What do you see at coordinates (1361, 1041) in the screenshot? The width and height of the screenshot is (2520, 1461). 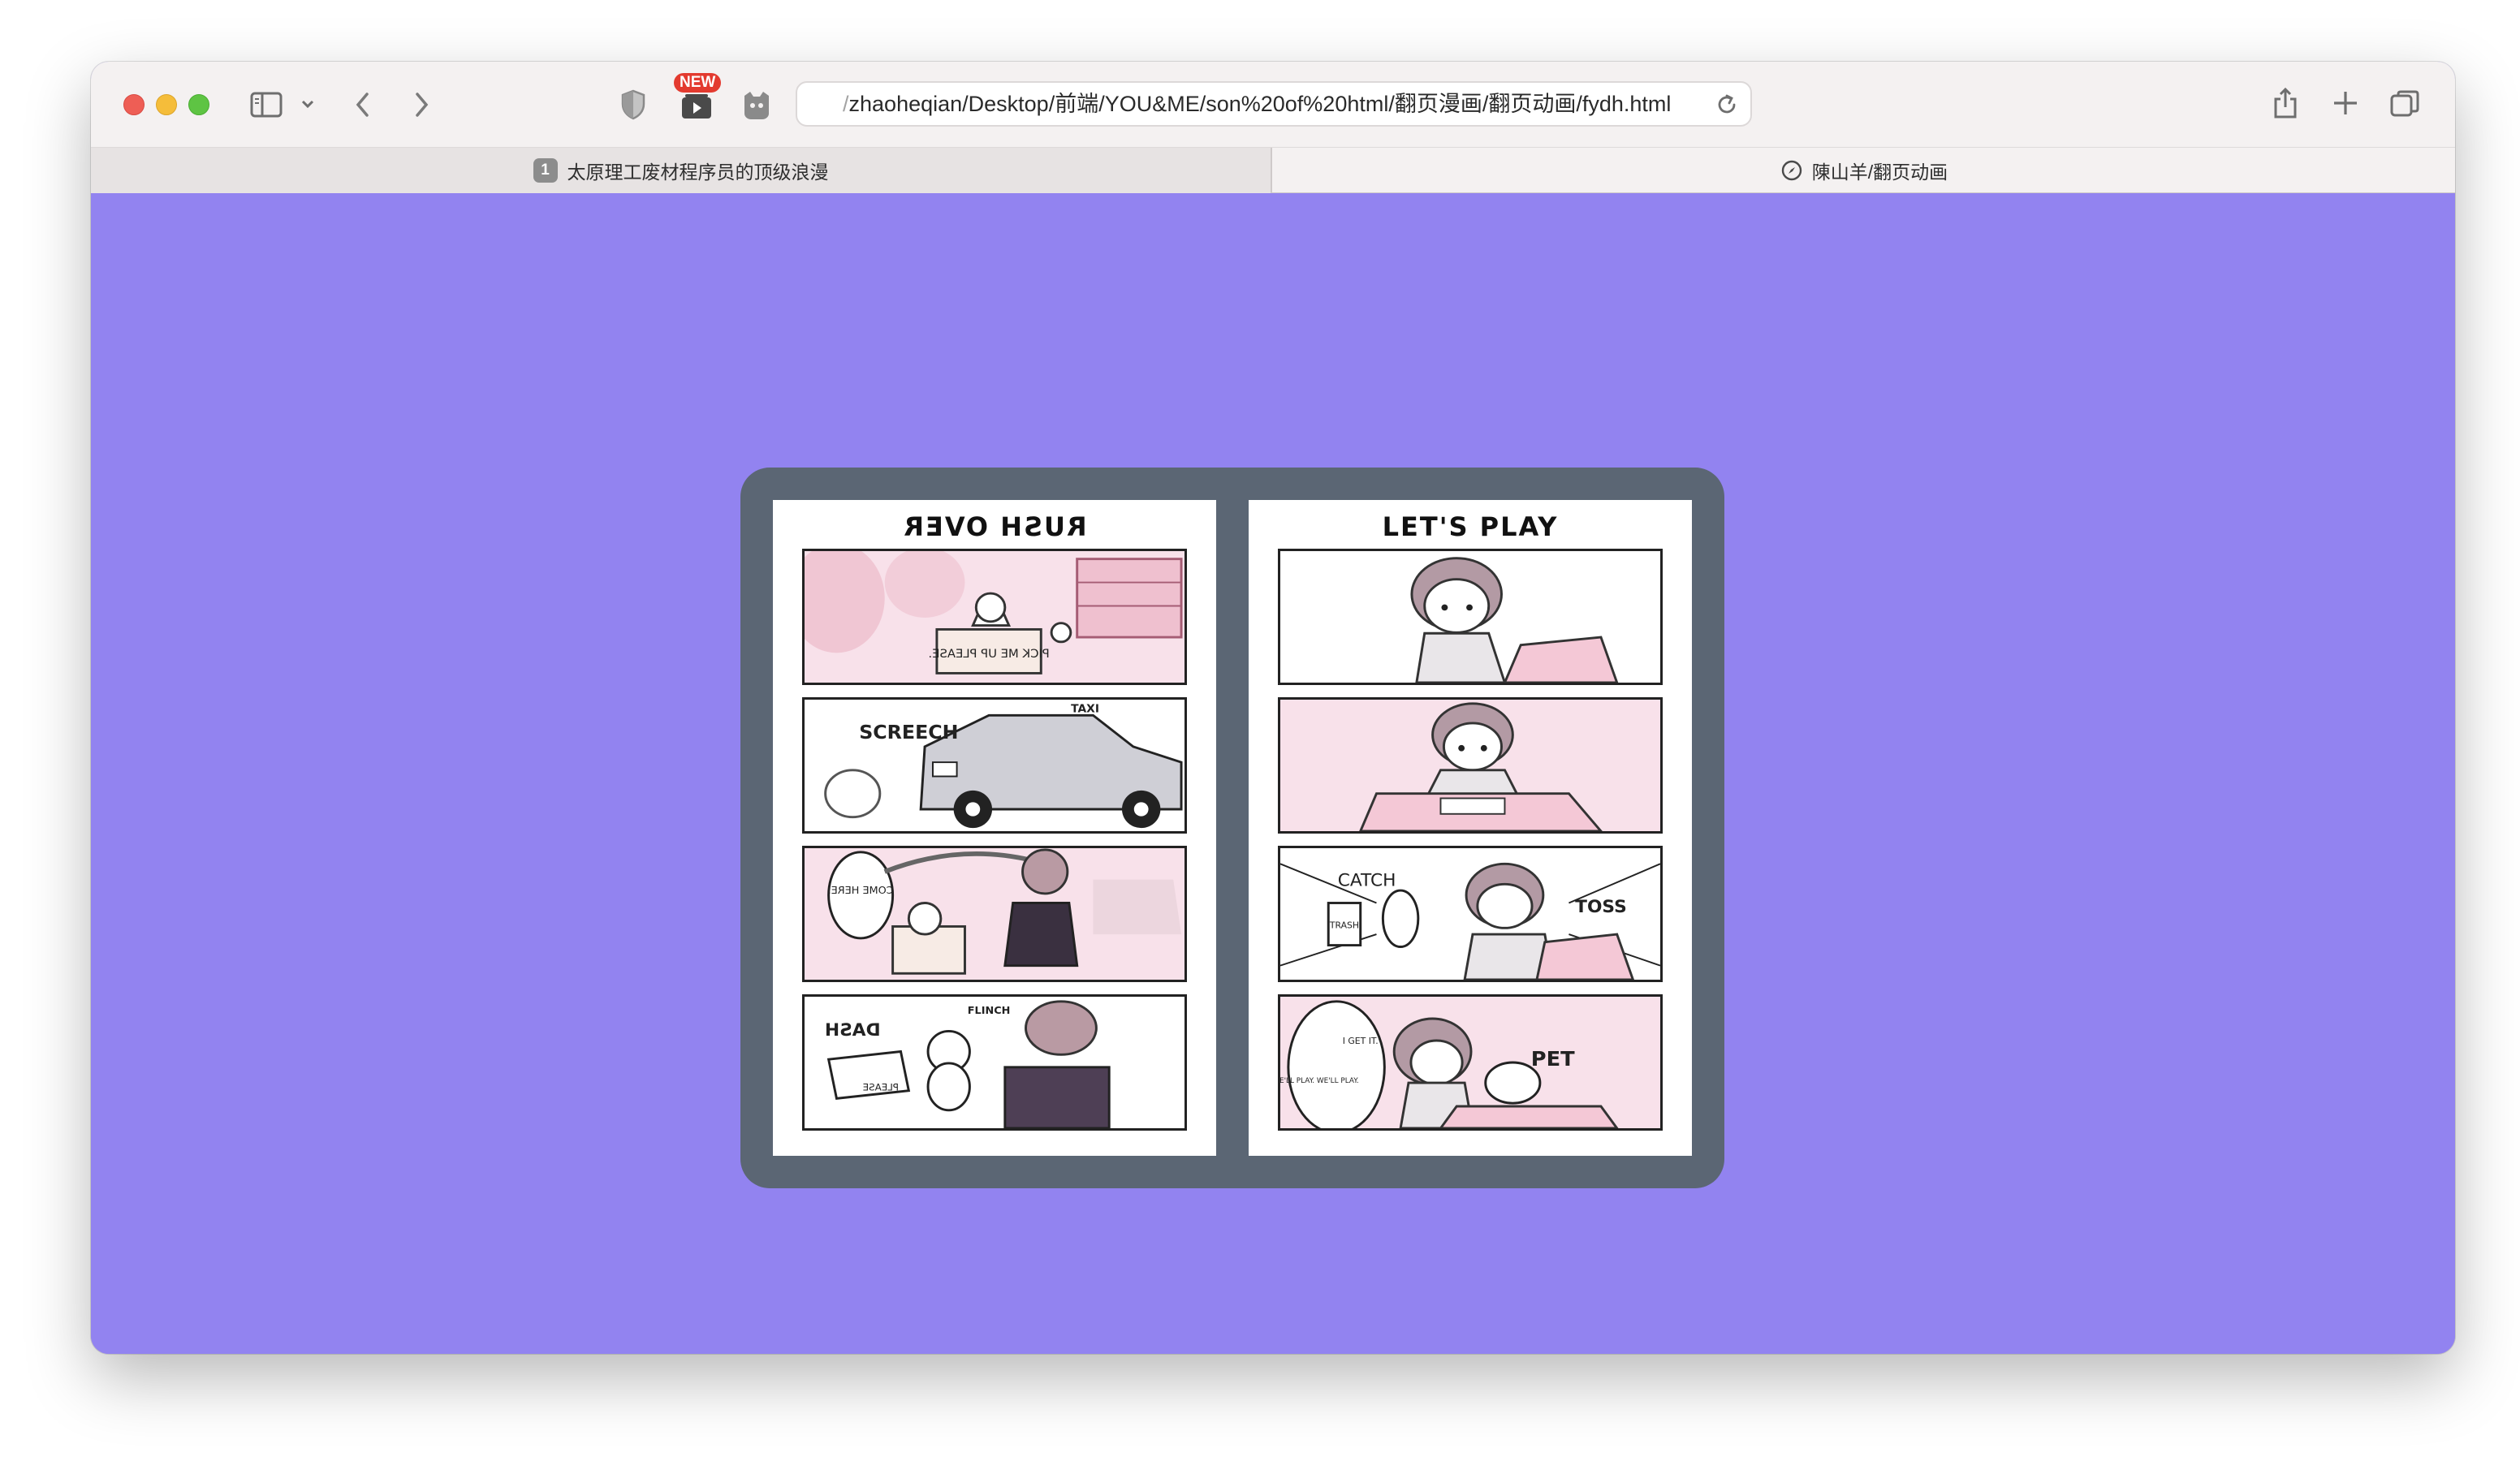 I see `panel-sfx-2: I GET IT.` at bounding box center [1361, 1041].